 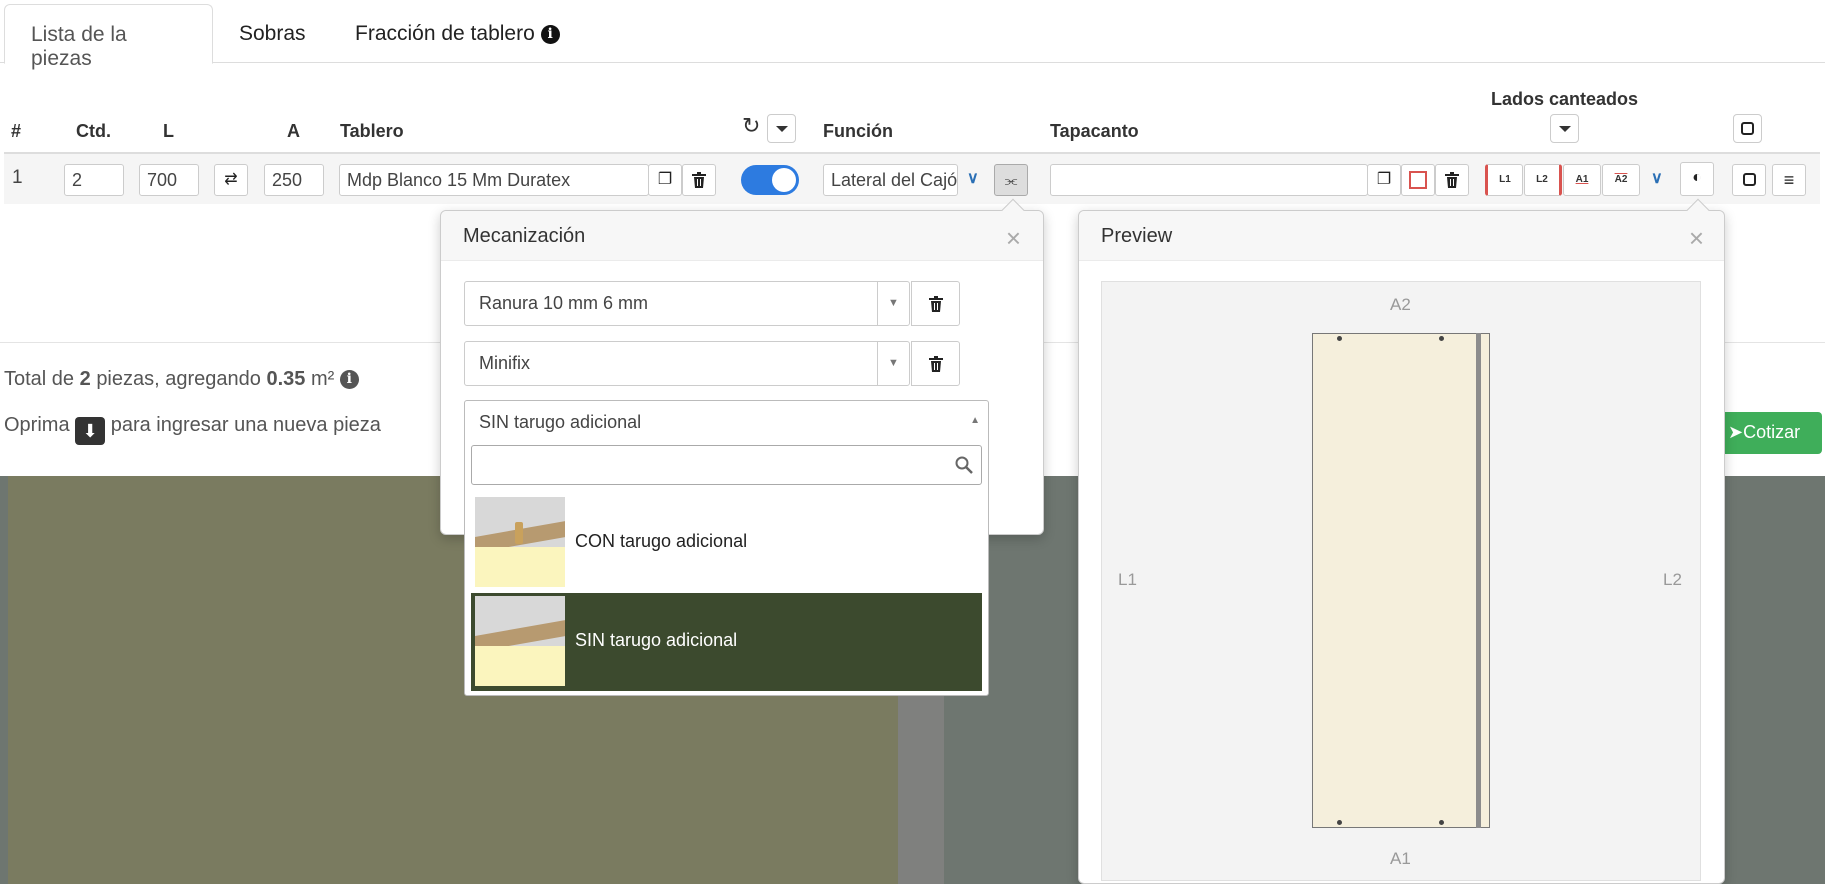 I want to click on header-edged-sides: Lados canteados, so click(x=1565, y=99).